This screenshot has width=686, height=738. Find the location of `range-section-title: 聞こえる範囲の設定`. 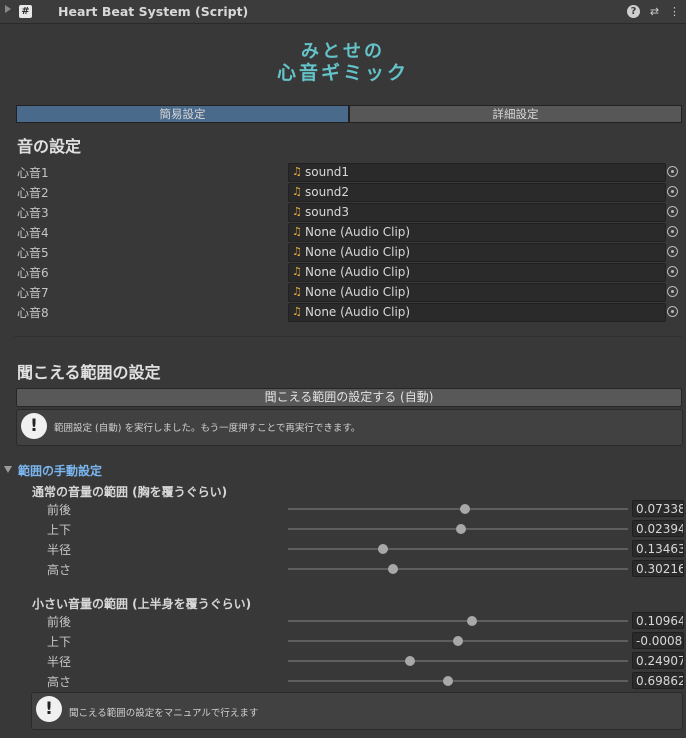

range-section-title: 聞こえる範囲の設定 is located at coordinates (89, 372).